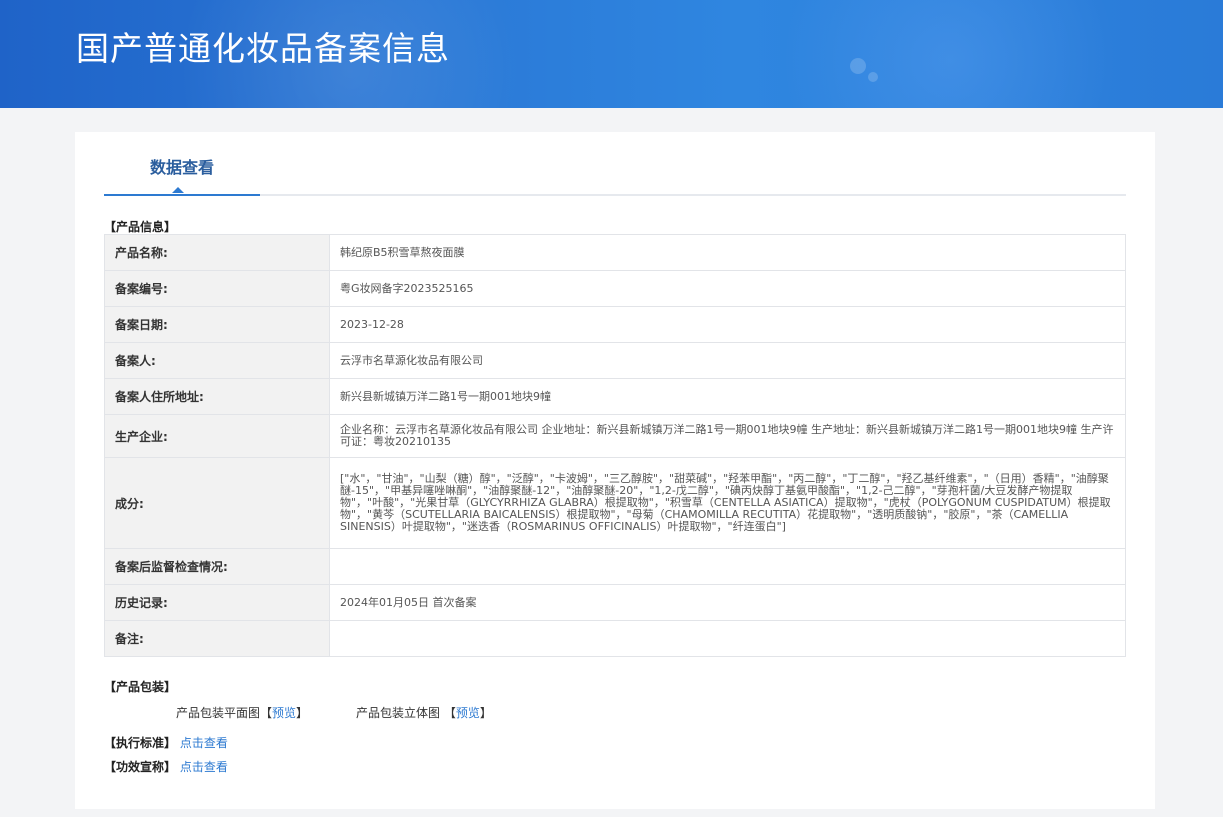 The width and height of the screenshot is (1223, 817). Describe the element at coordinates (217, 436) in the screenshot. I see `row-label: 生产企业:` at that location.